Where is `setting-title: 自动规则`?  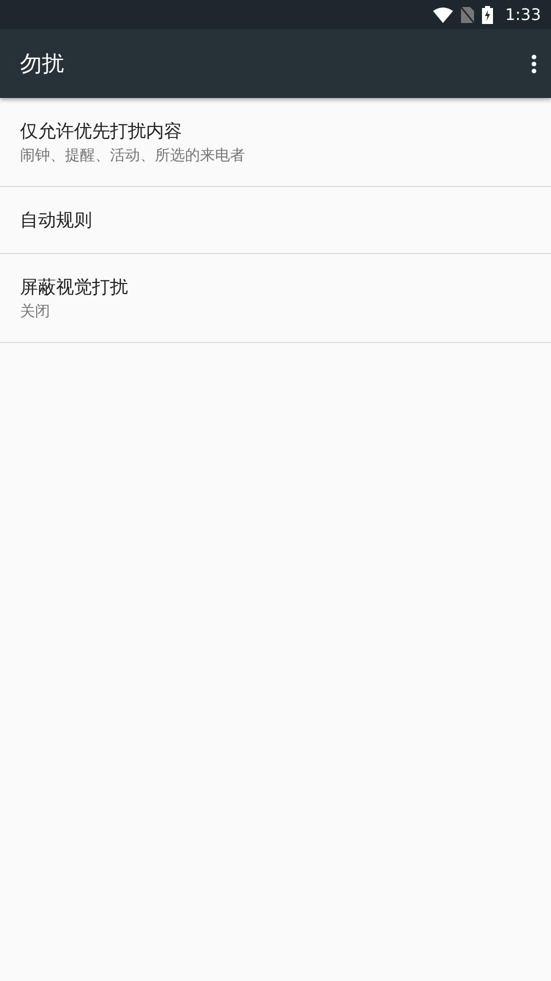
setting-title: 自动规则 is located at coordinates (56, 220).